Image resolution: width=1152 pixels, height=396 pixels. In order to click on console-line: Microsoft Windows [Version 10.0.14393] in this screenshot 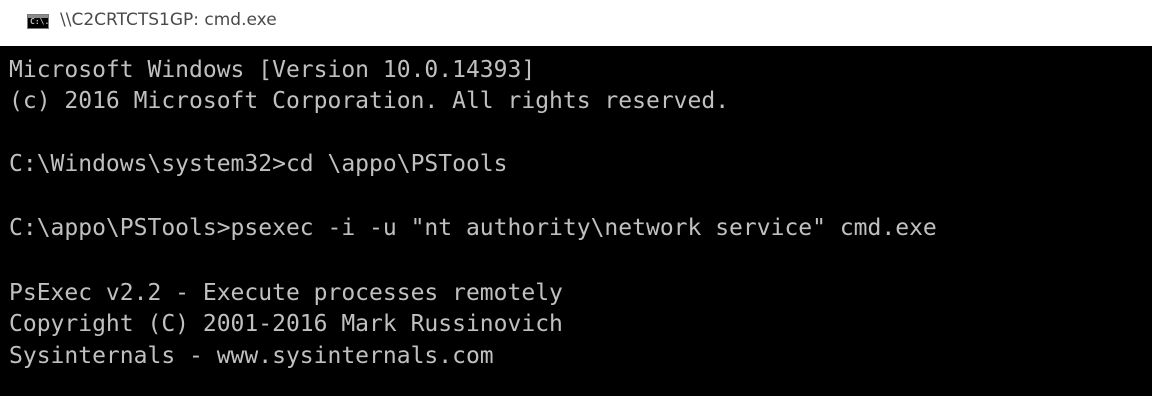, I will do `click(272, 70)`.